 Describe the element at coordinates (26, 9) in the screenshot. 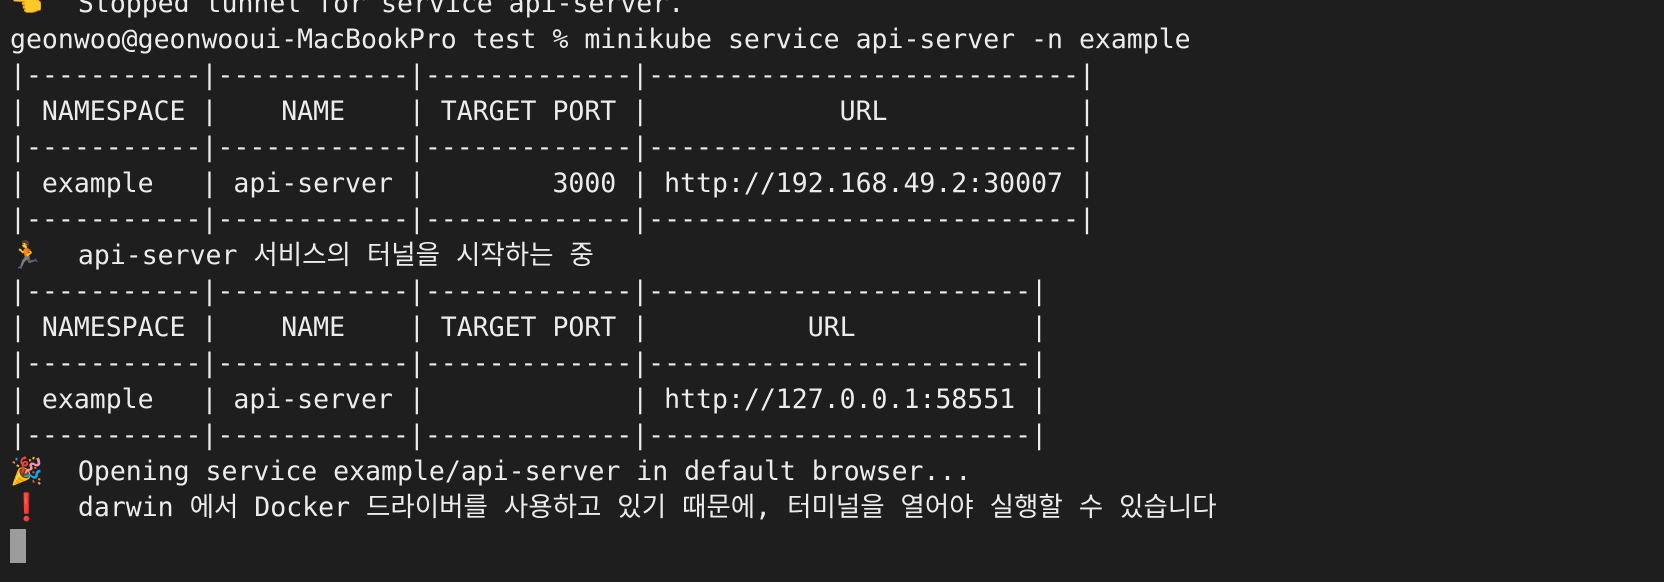

I see `pointing-hand-icon: 👈` at that location.